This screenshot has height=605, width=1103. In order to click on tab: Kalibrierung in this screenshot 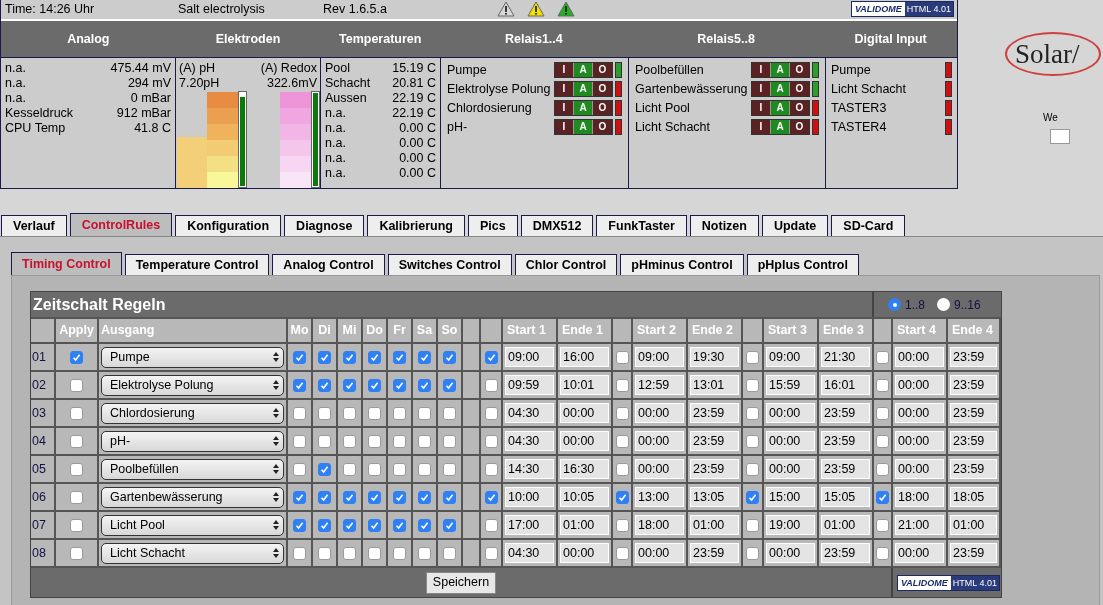, I will do `click(416, 225)`.